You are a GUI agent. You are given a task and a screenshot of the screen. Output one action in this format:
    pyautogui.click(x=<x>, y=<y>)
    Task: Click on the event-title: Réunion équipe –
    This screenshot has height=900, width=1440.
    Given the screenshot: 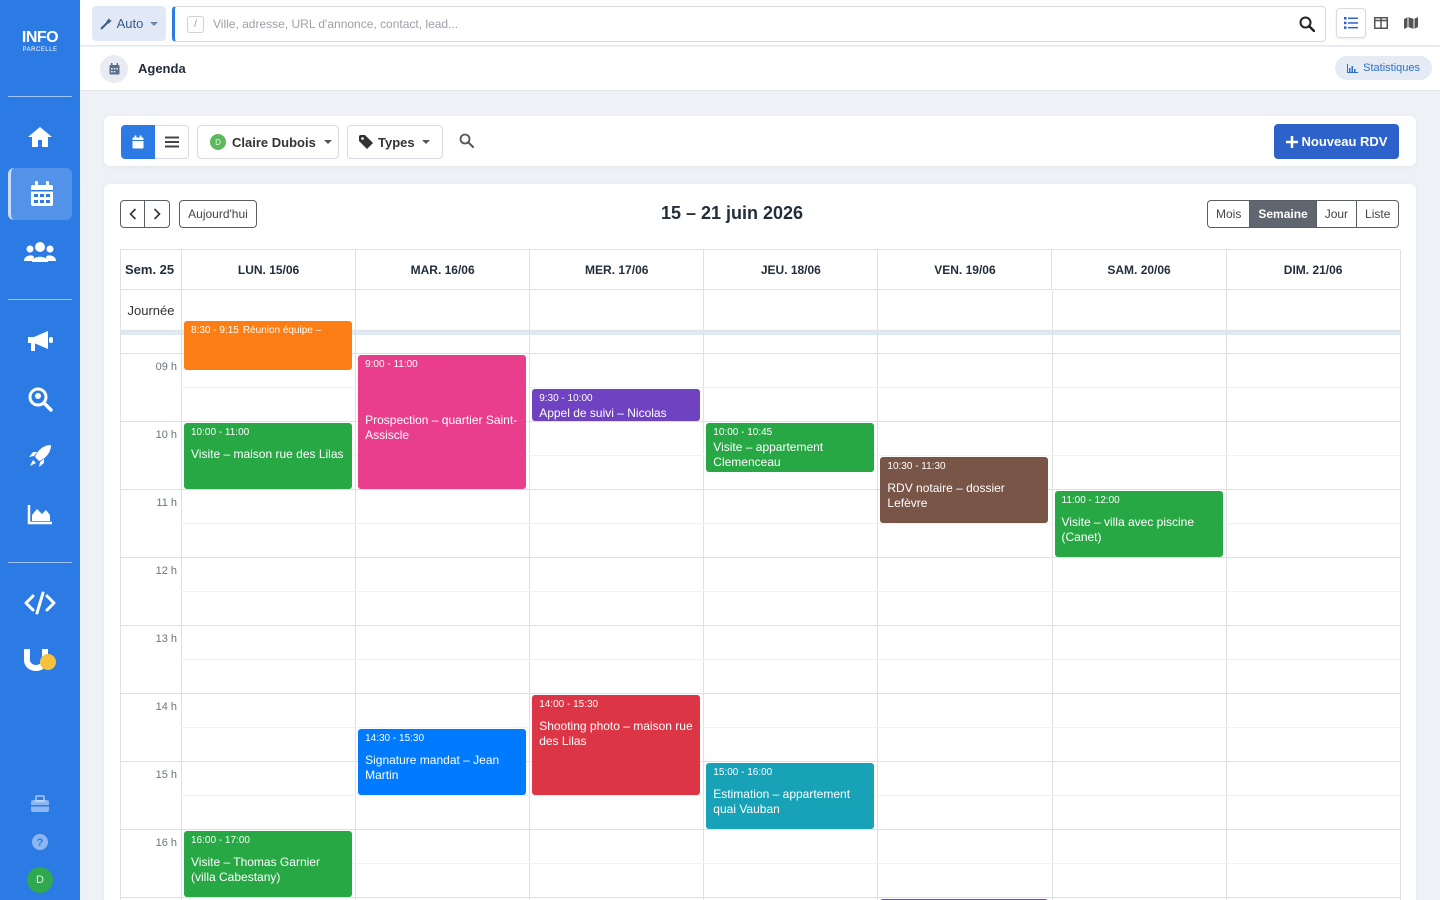 What is the action you would take?
    pyautogui.click(x=282, y=330)
    